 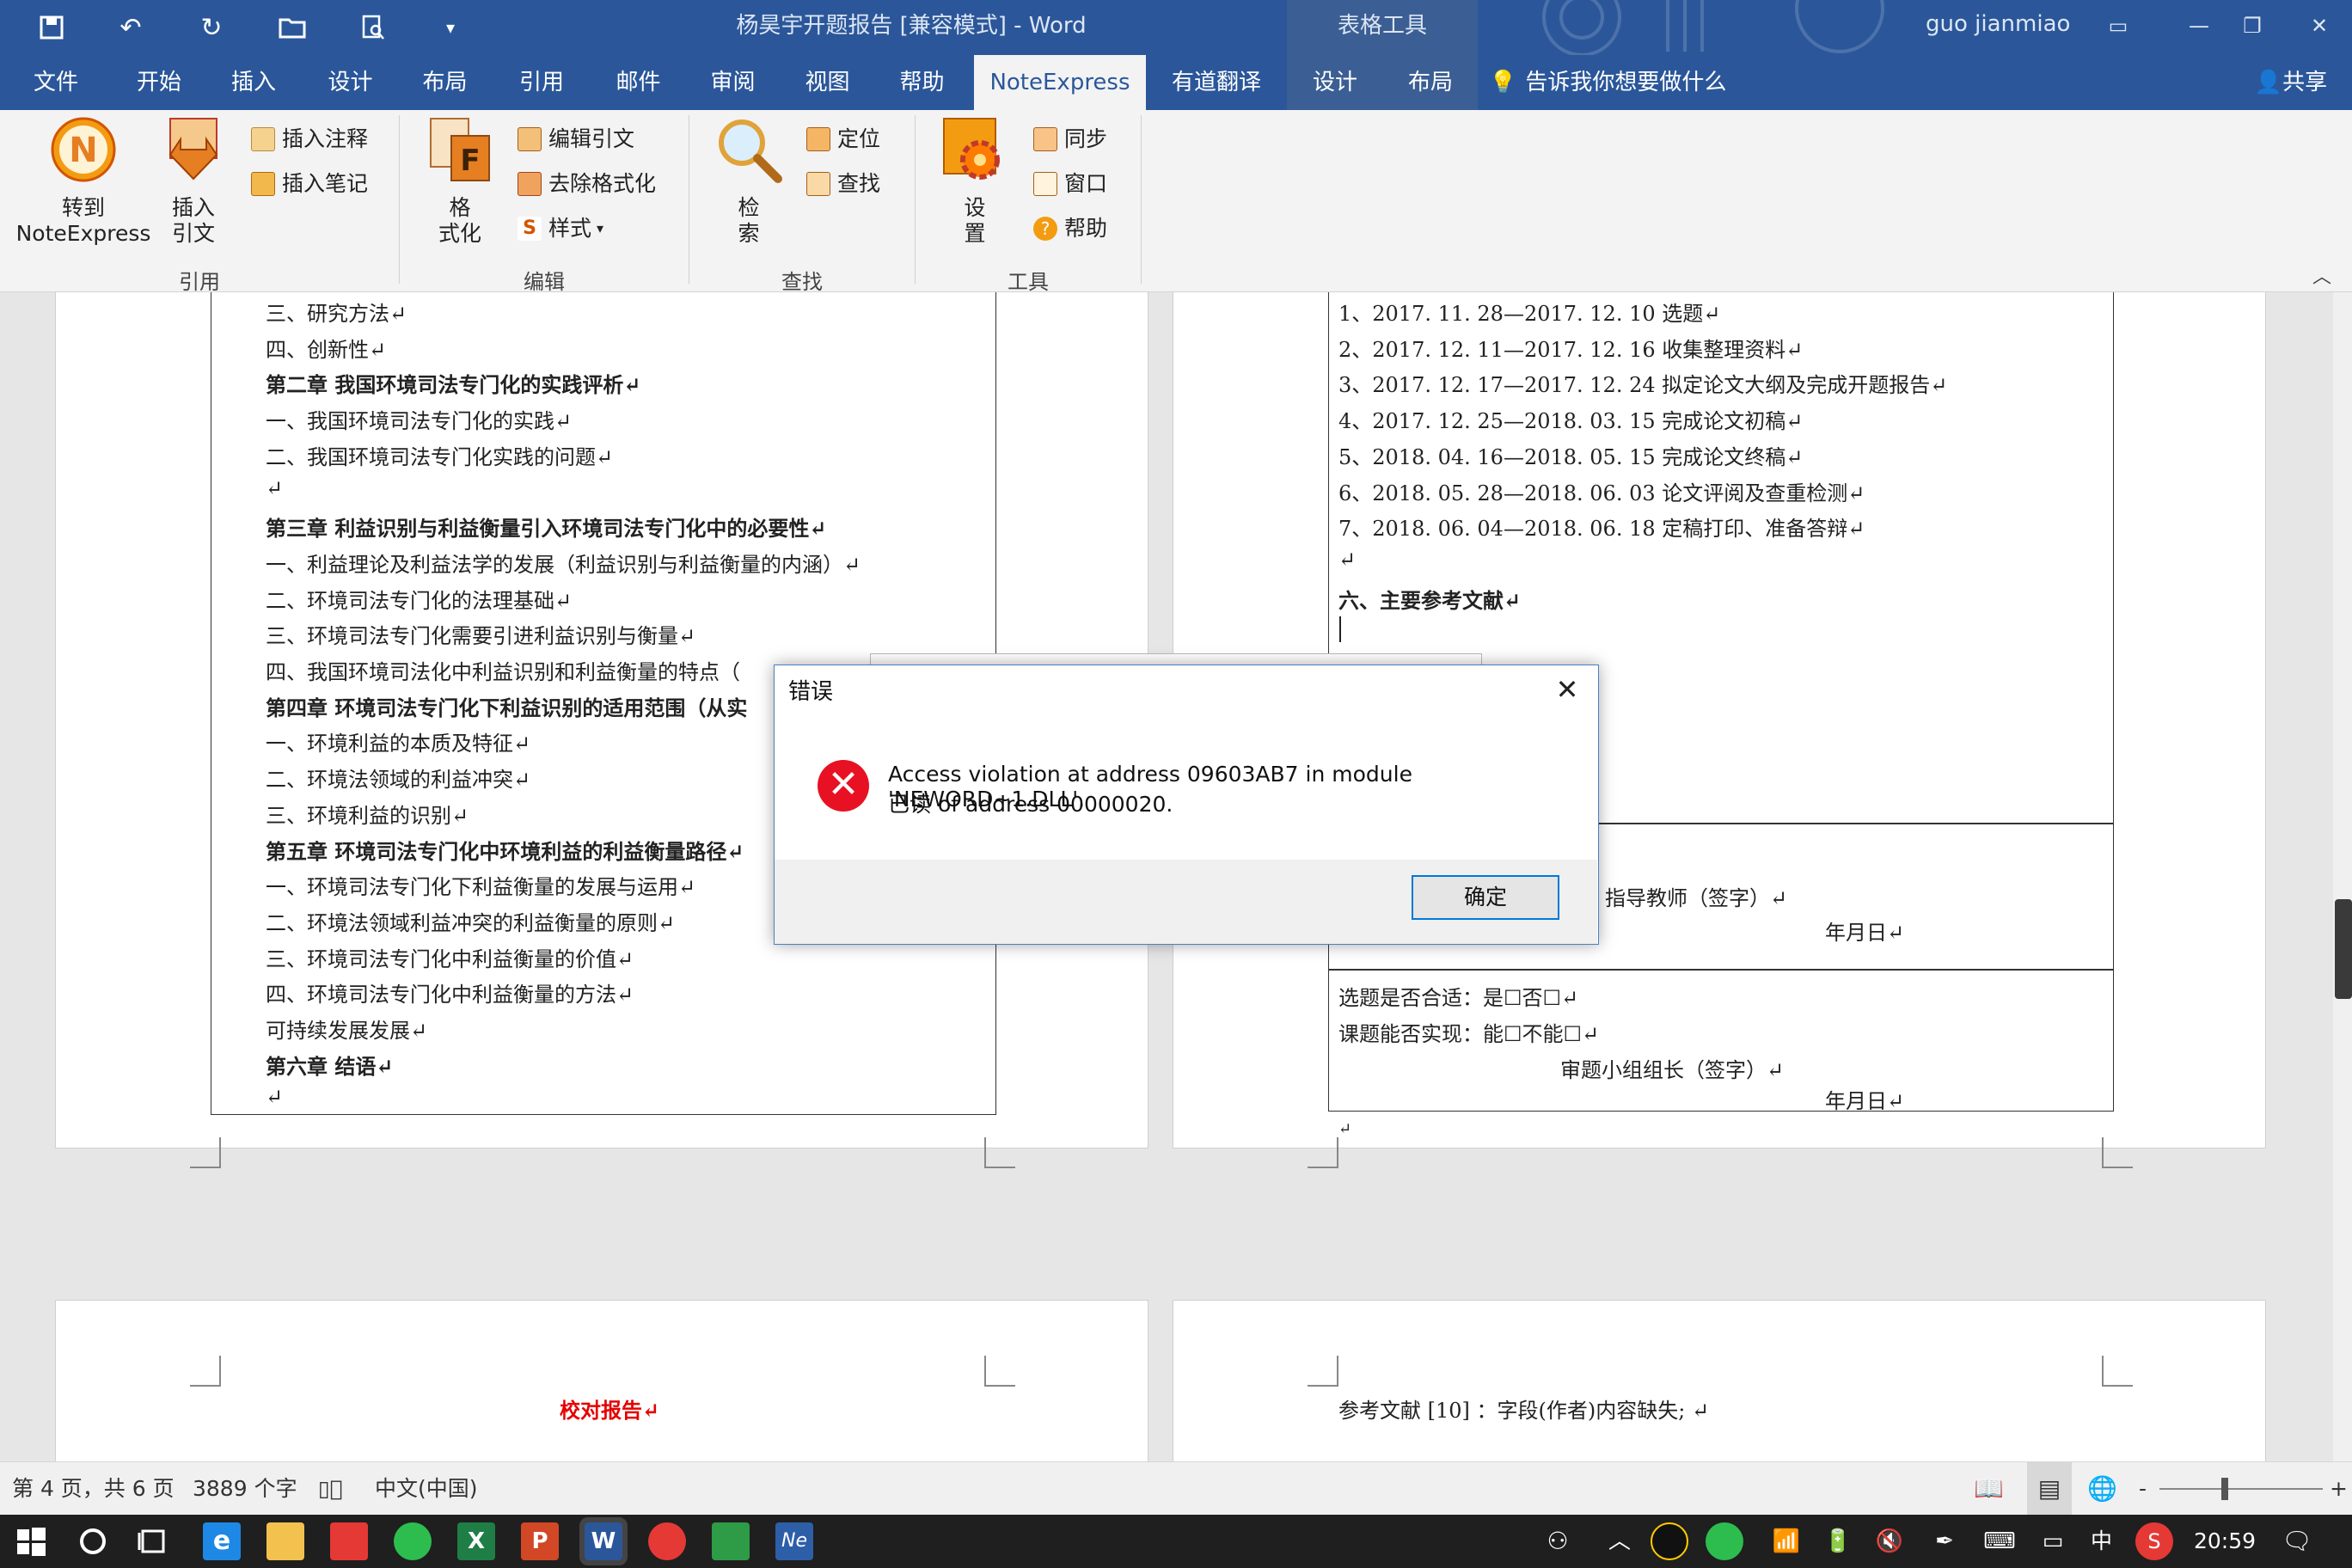 What do you see at coordinates (1865, 1101) in the screenshot?
I see `date-line-2: 年月日↵` at bounding box center [1865, 1101].